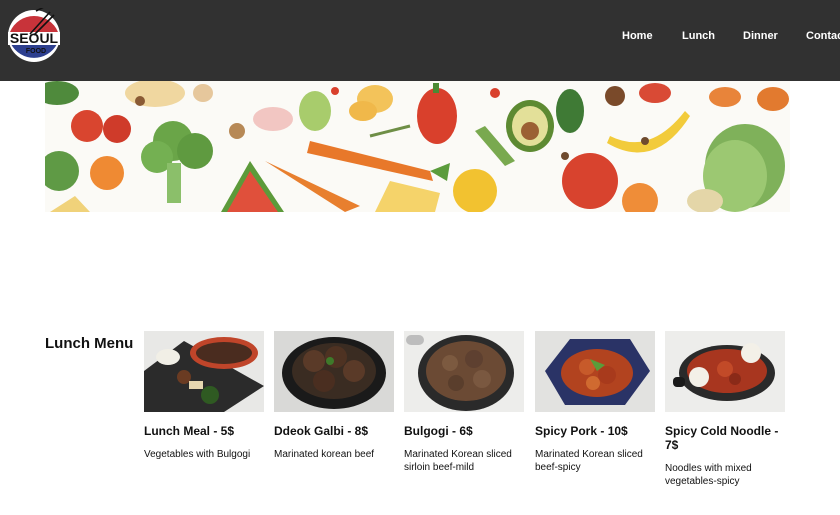 The width and height of the screenshot is (840, 515). I want to click on nav-home: Home, so click(637, 36).